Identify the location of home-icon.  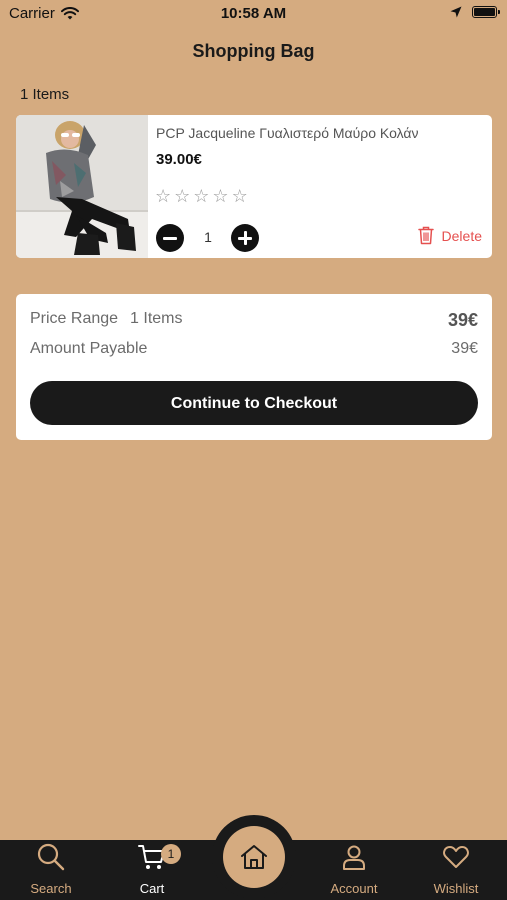
(254, 857).